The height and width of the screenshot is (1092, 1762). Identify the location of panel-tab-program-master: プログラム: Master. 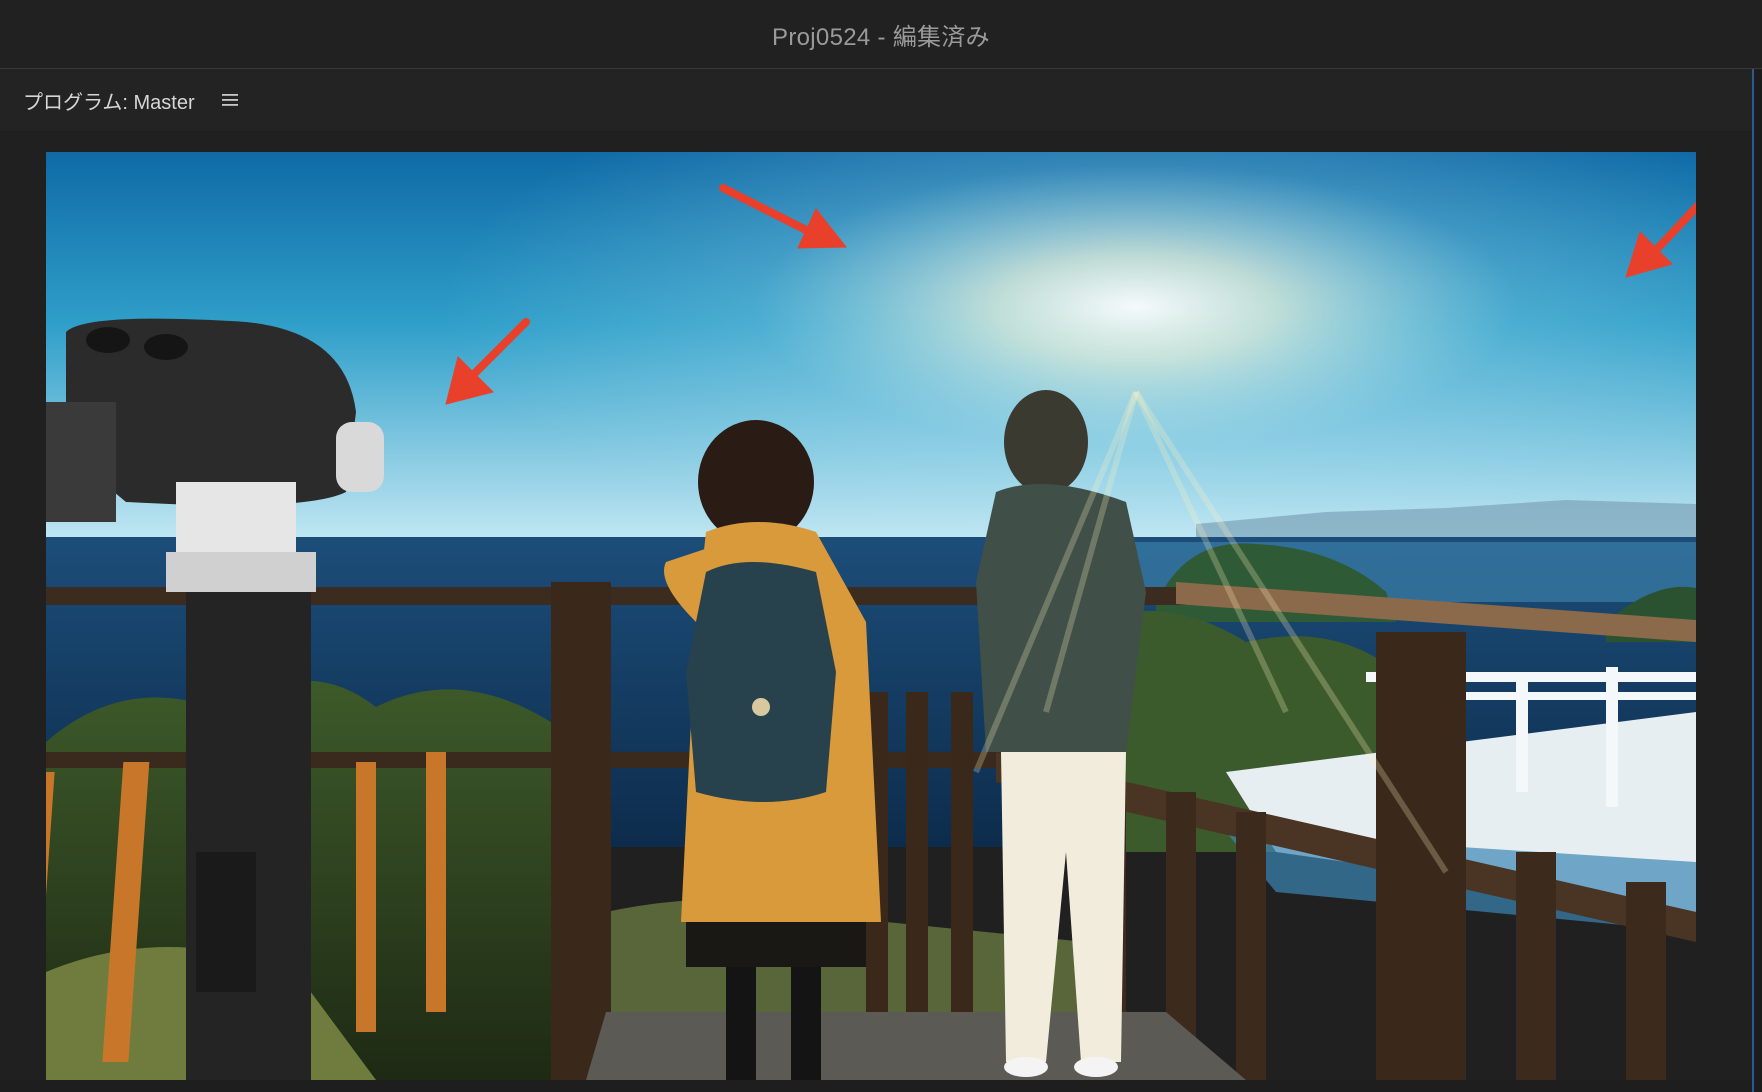
(109, 100).